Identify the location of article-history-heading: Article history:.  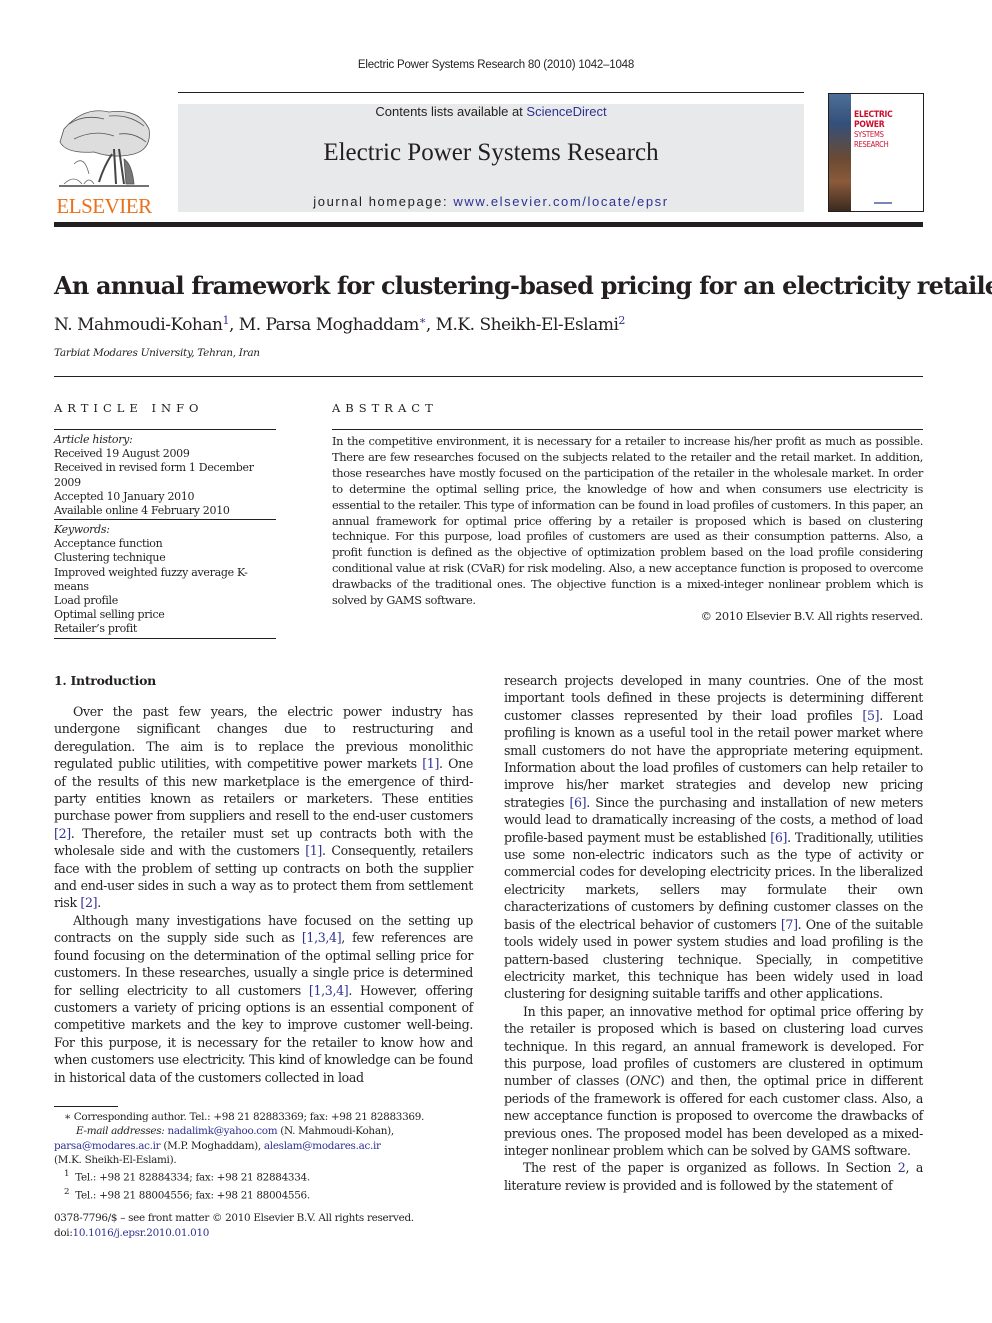
(93, 439).